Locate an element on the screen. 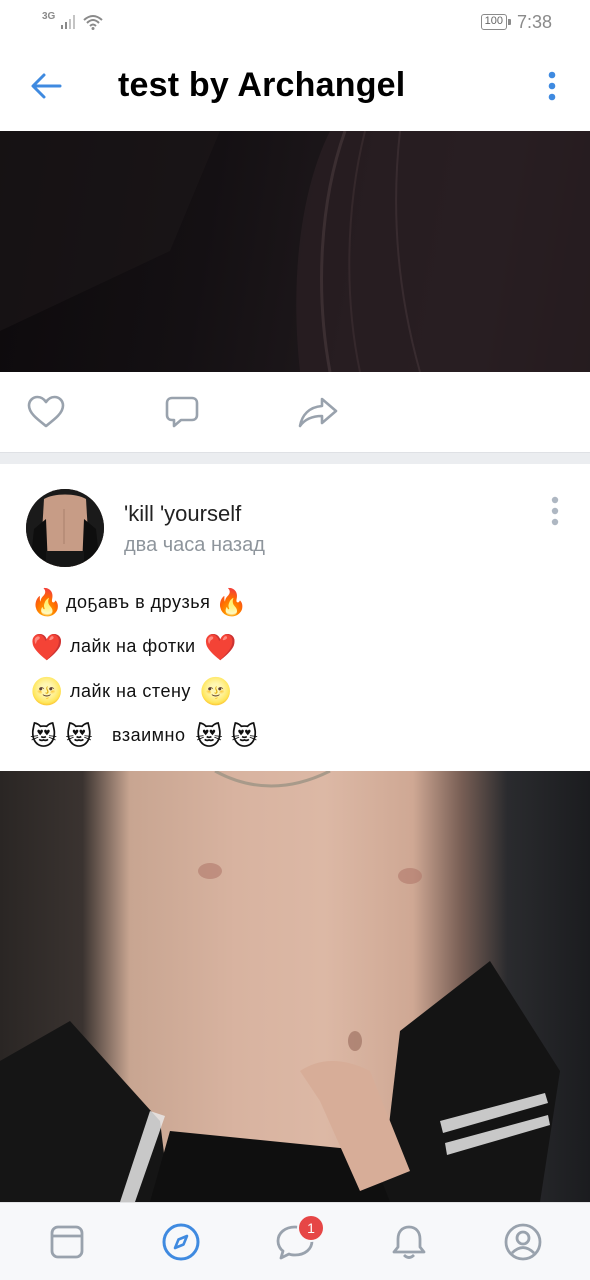 The width and height of the screenshot is (590, 1280). page-title: test by Archangel is located at coordinates (262, 85).